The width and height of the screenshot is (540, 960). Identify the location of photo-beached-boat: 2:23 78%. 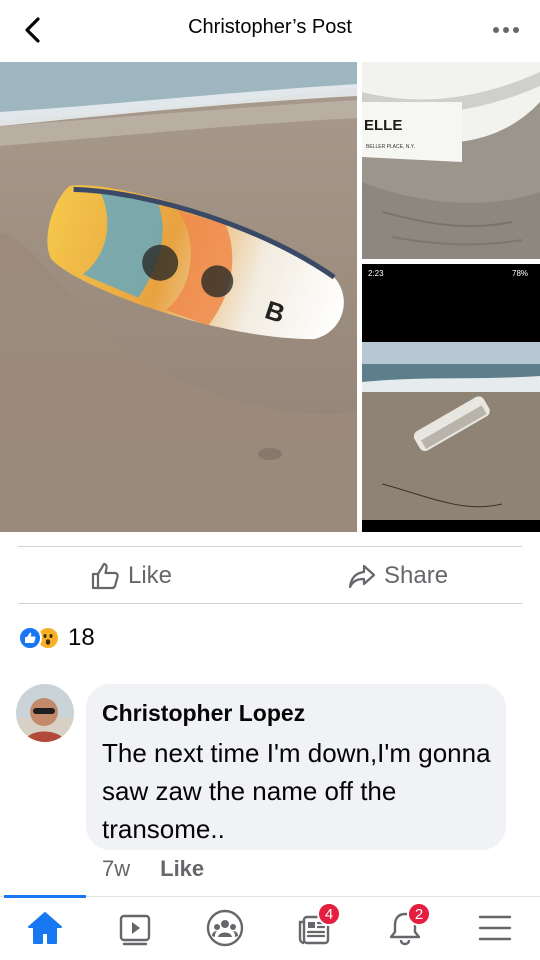
(451, 398).